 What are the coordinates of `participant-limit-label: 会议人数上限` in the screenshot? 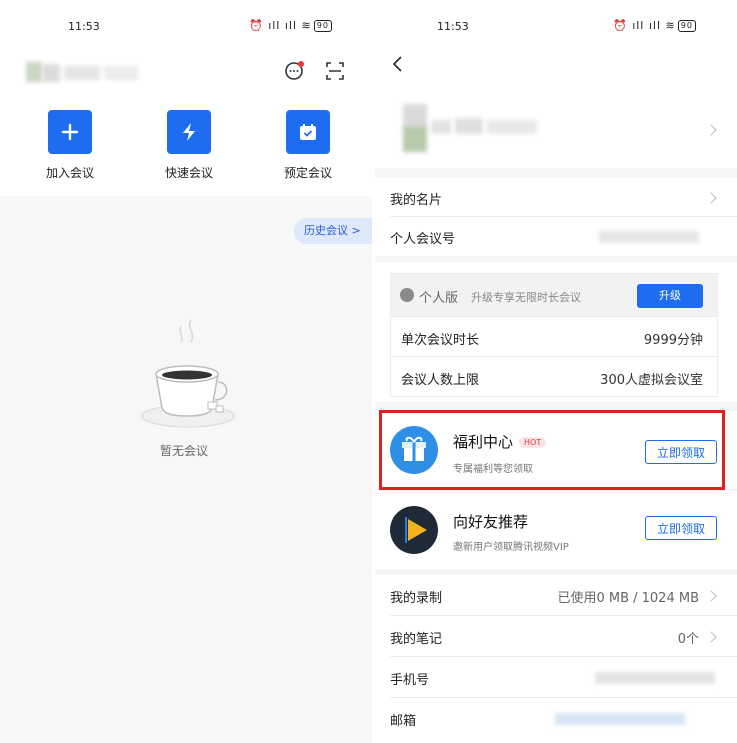 It's located at (440, 380).